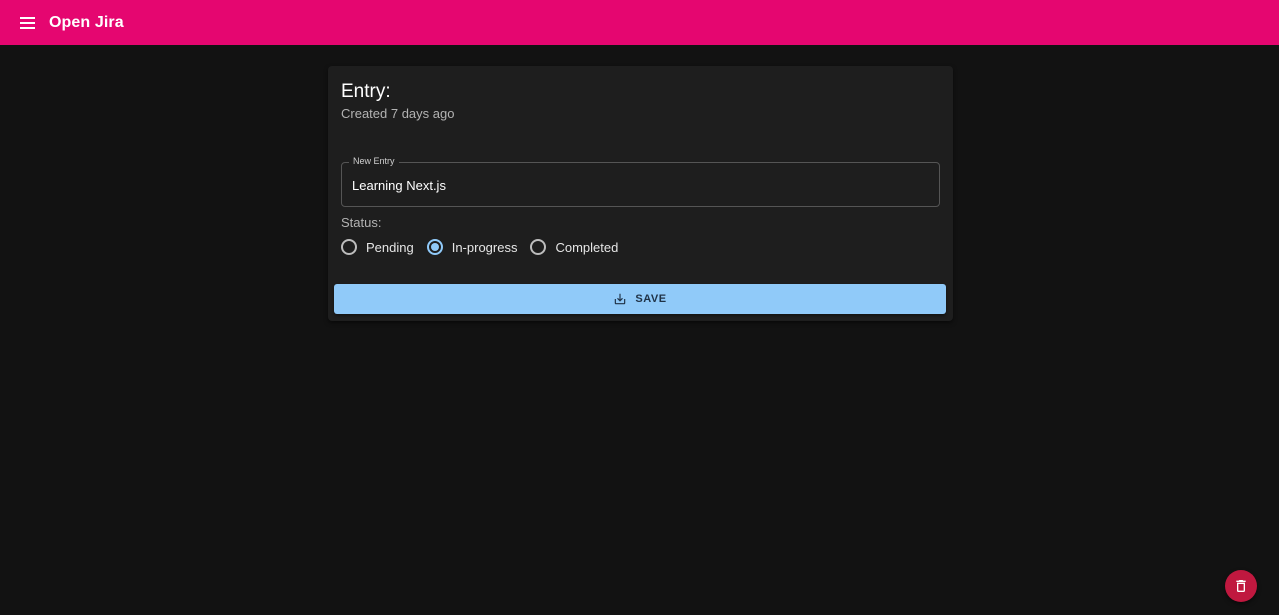 This screenshot has width=1279, height=615. I want to click on status-radio-group: Pending In-progress Completed, so click(486, 247).